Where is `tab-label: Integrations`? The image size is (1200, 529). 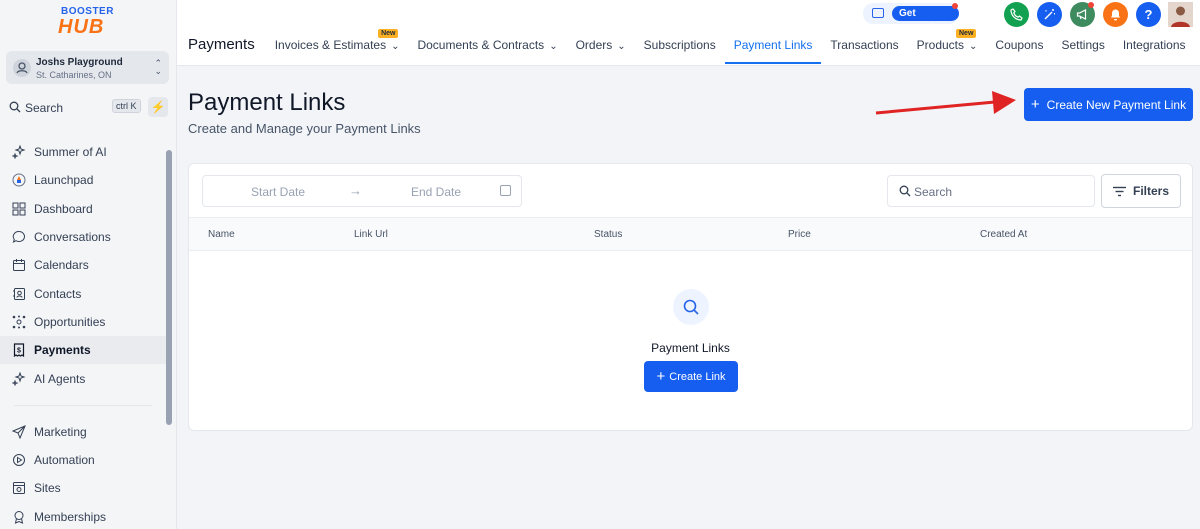
tab-label: Integrations is located at coordinates (1154, 45).